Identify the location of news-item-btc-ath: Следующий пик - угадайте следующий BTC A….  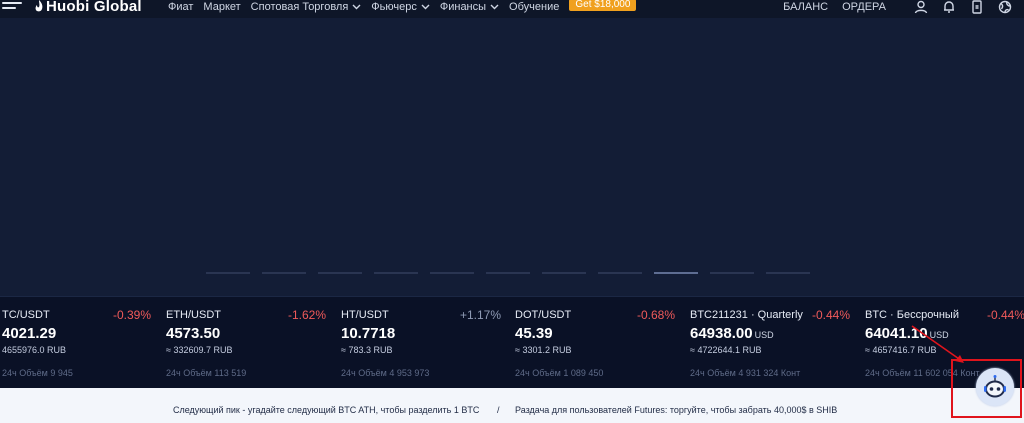
(326, 410).